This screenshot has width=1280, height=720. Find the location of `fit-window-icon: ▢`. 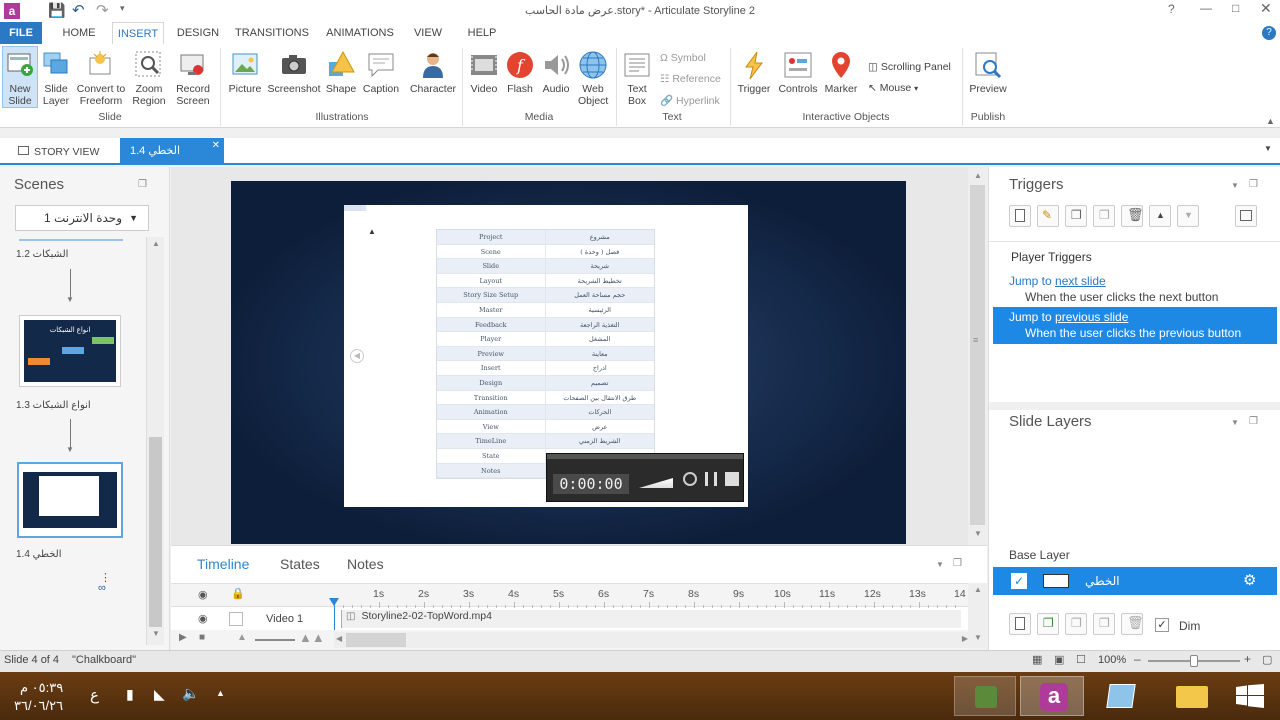

fit-window-icon: ▢ is located at coordinates (1267, 659).